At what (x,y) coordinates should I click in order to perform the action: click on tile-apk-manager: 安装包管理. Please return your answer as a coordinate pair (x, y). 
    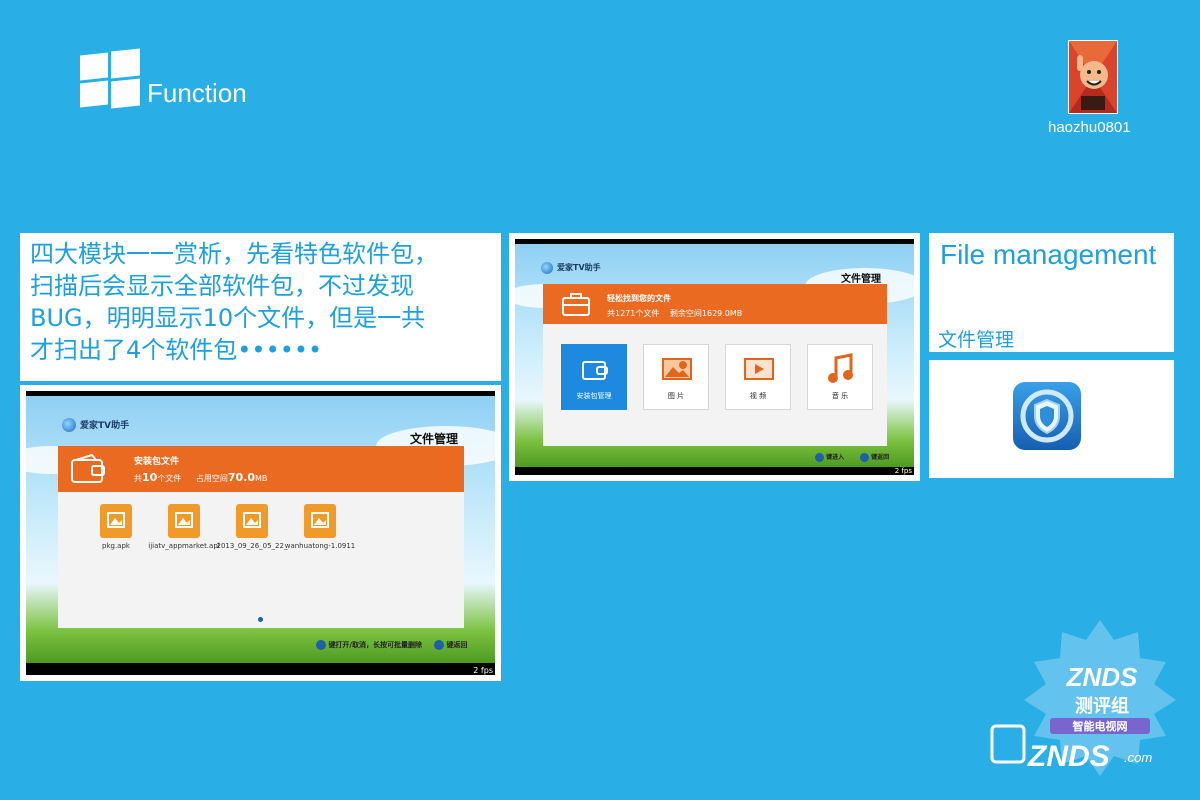
    Looking at the image, I should click on (594, 377).